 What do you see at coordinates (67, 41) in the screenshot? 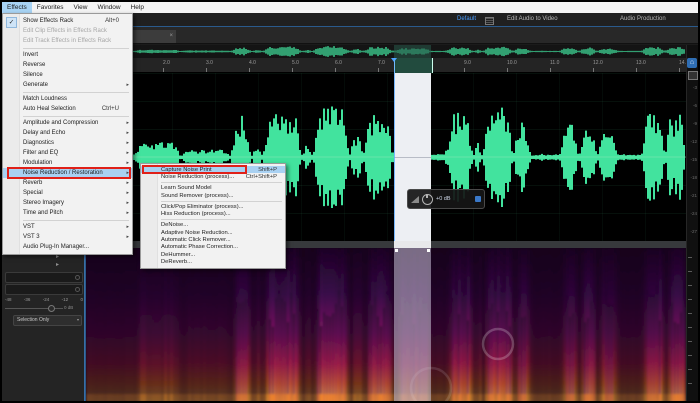
I see `menu-item: Edit Track Effects in Effects Rack ▸` at bounding box center [67, 41].